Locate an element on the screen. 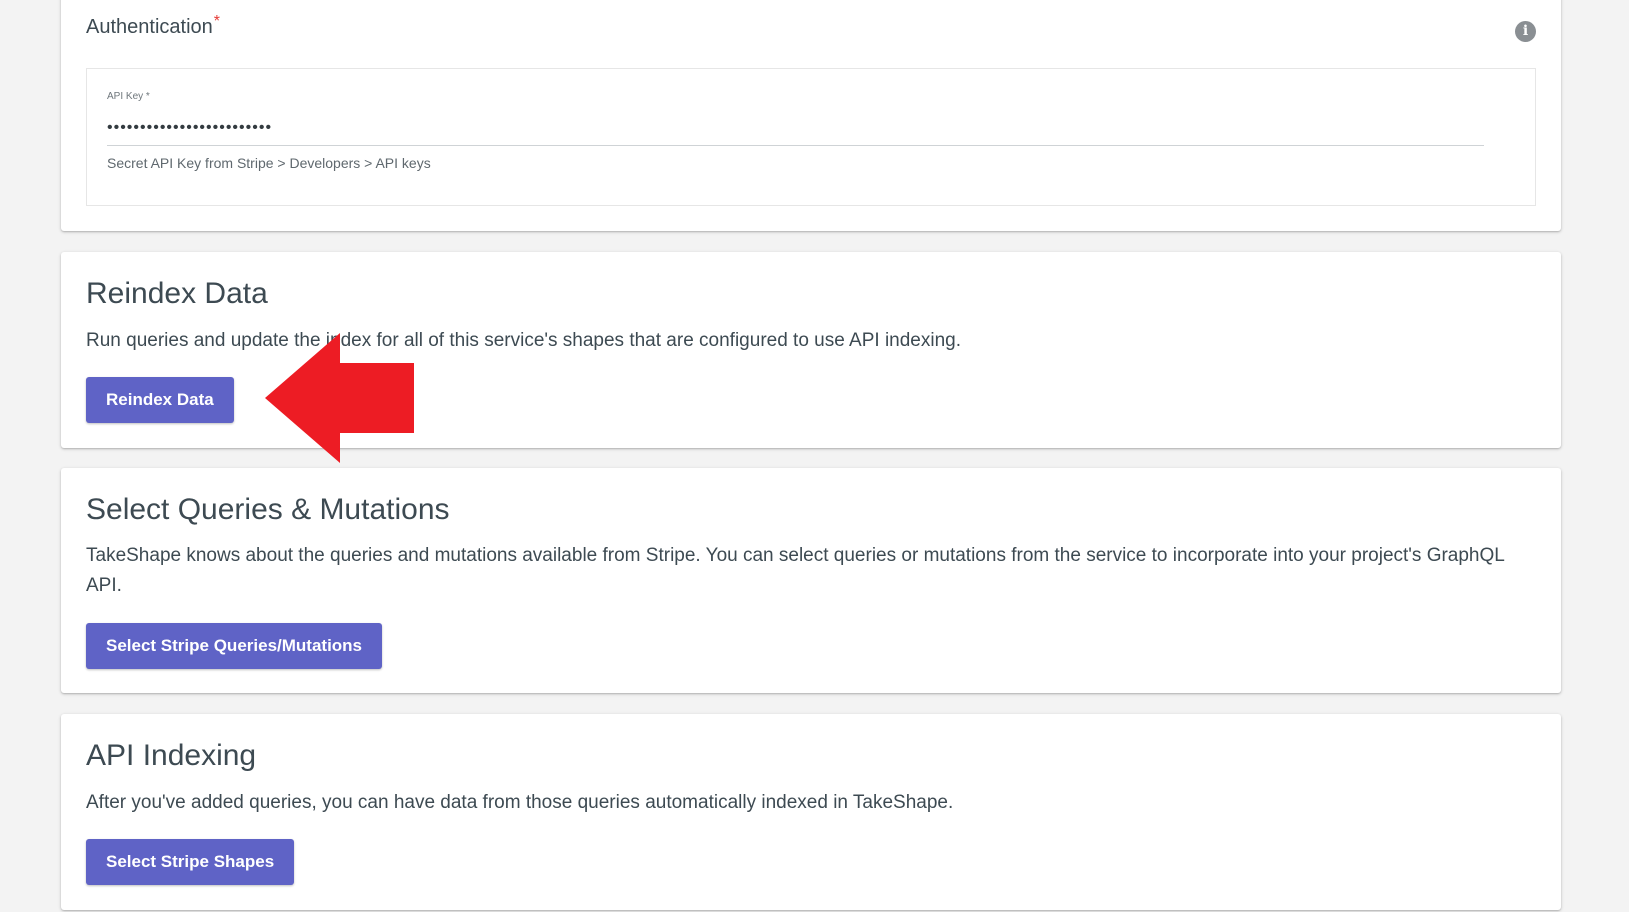 This screenshot has height=912, width=1629. reindex-data-button: Reindex Data is located at coordinates (160, 400).